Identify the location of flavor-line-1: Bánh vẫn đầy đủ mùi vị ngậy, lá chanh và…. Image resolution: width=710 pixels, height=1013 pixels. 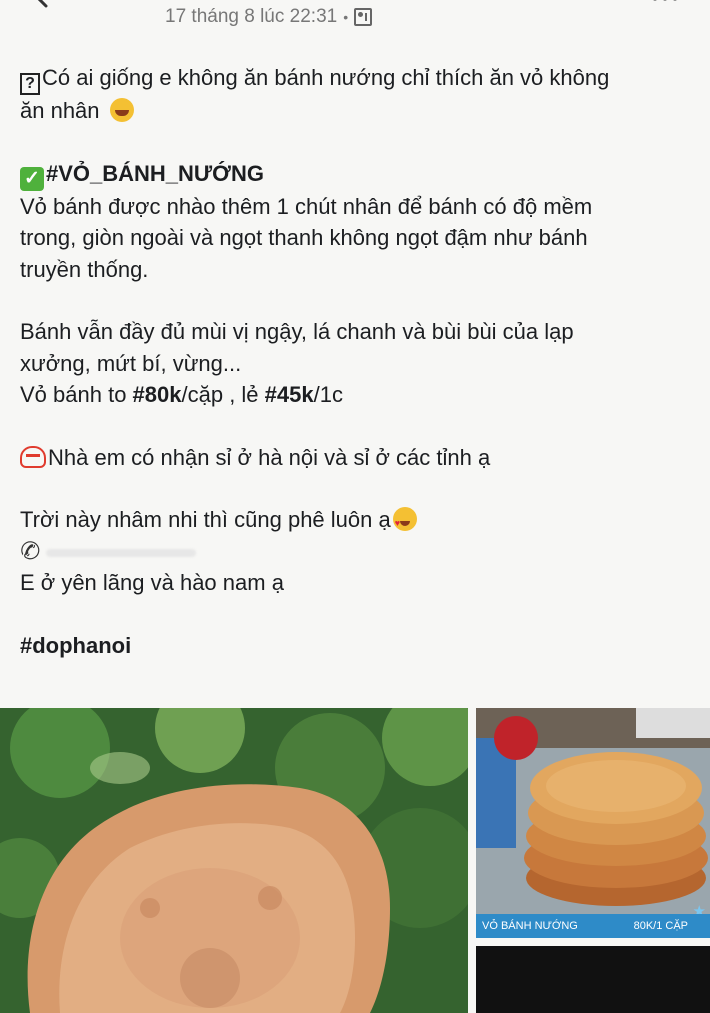
(297, 331).